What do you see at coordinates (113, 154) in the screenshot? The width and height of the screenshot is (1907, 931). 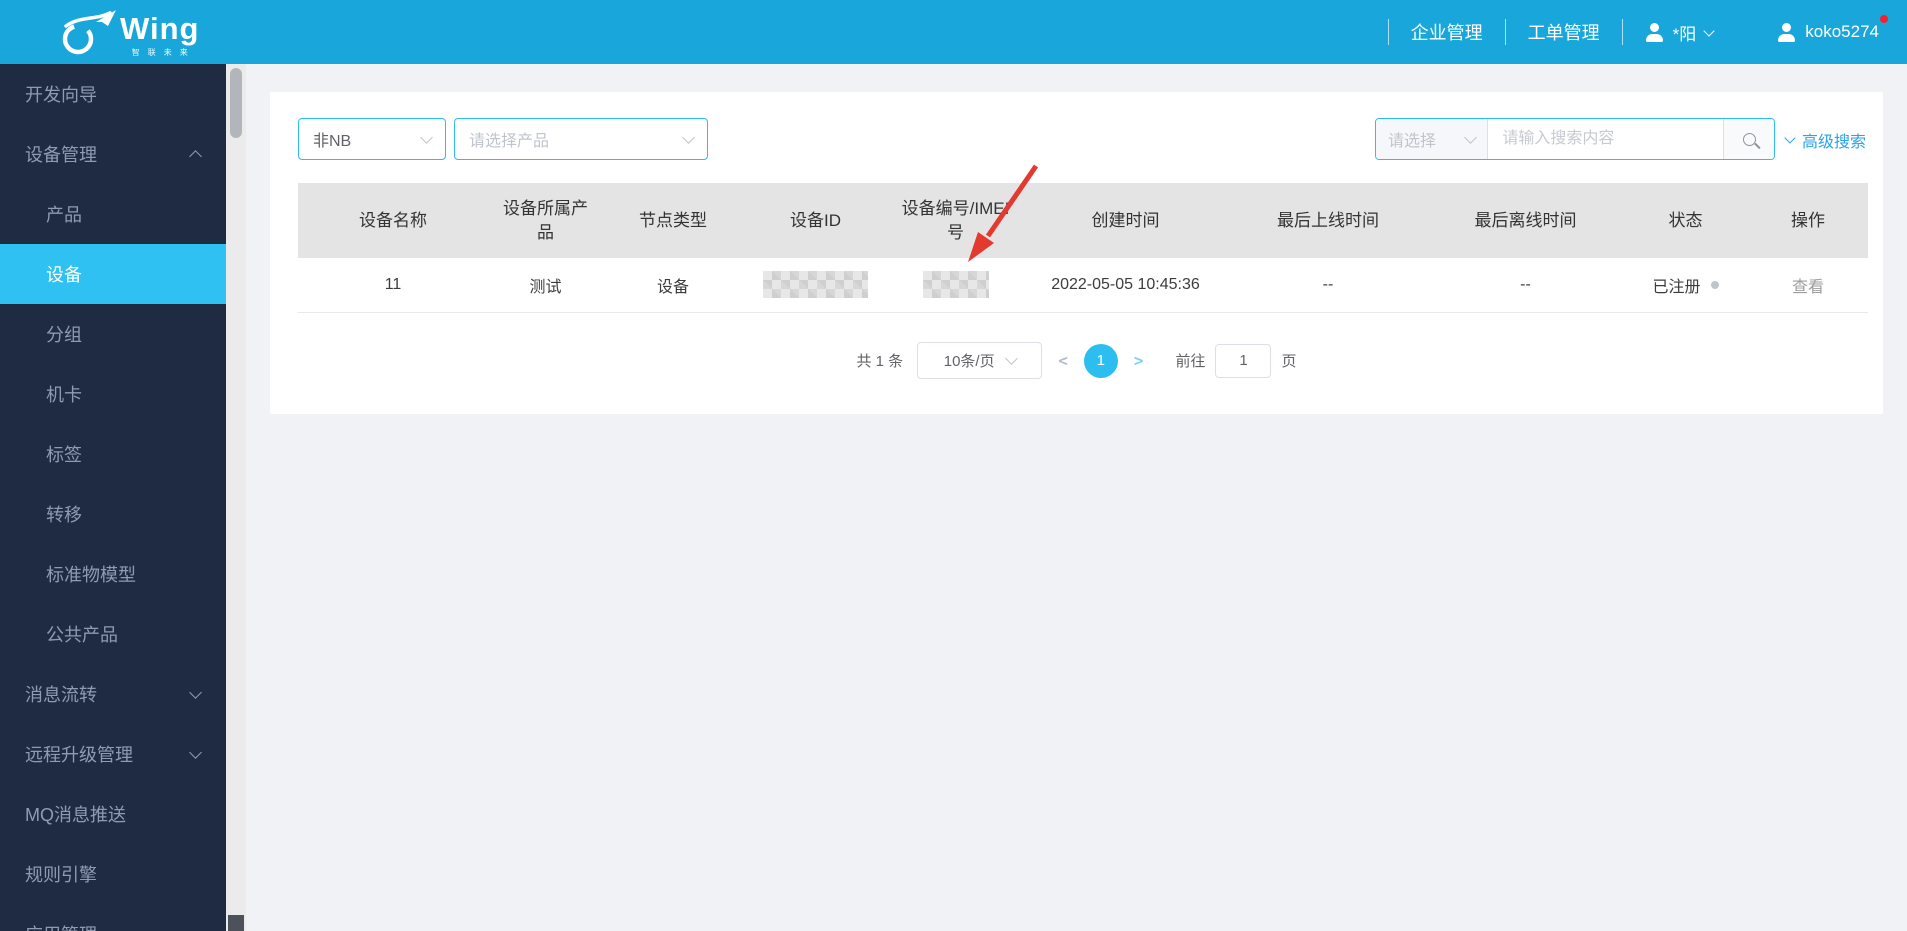 I see `sidebar-item-device-management: 设备管理` at bounding box center [113, 154].